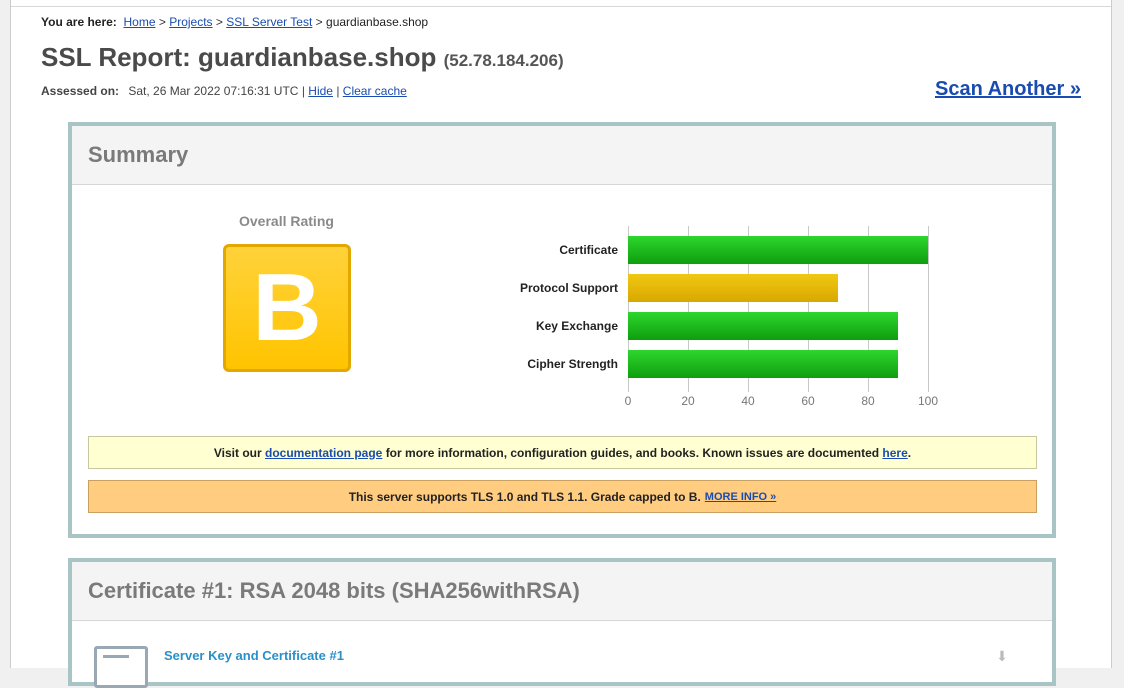 Image resolution: width=1124 pixels, height=688 pixels. Describe the element at coordinates (688, 401) in the screenshot. I see `x-tick-label: 20` at that location.